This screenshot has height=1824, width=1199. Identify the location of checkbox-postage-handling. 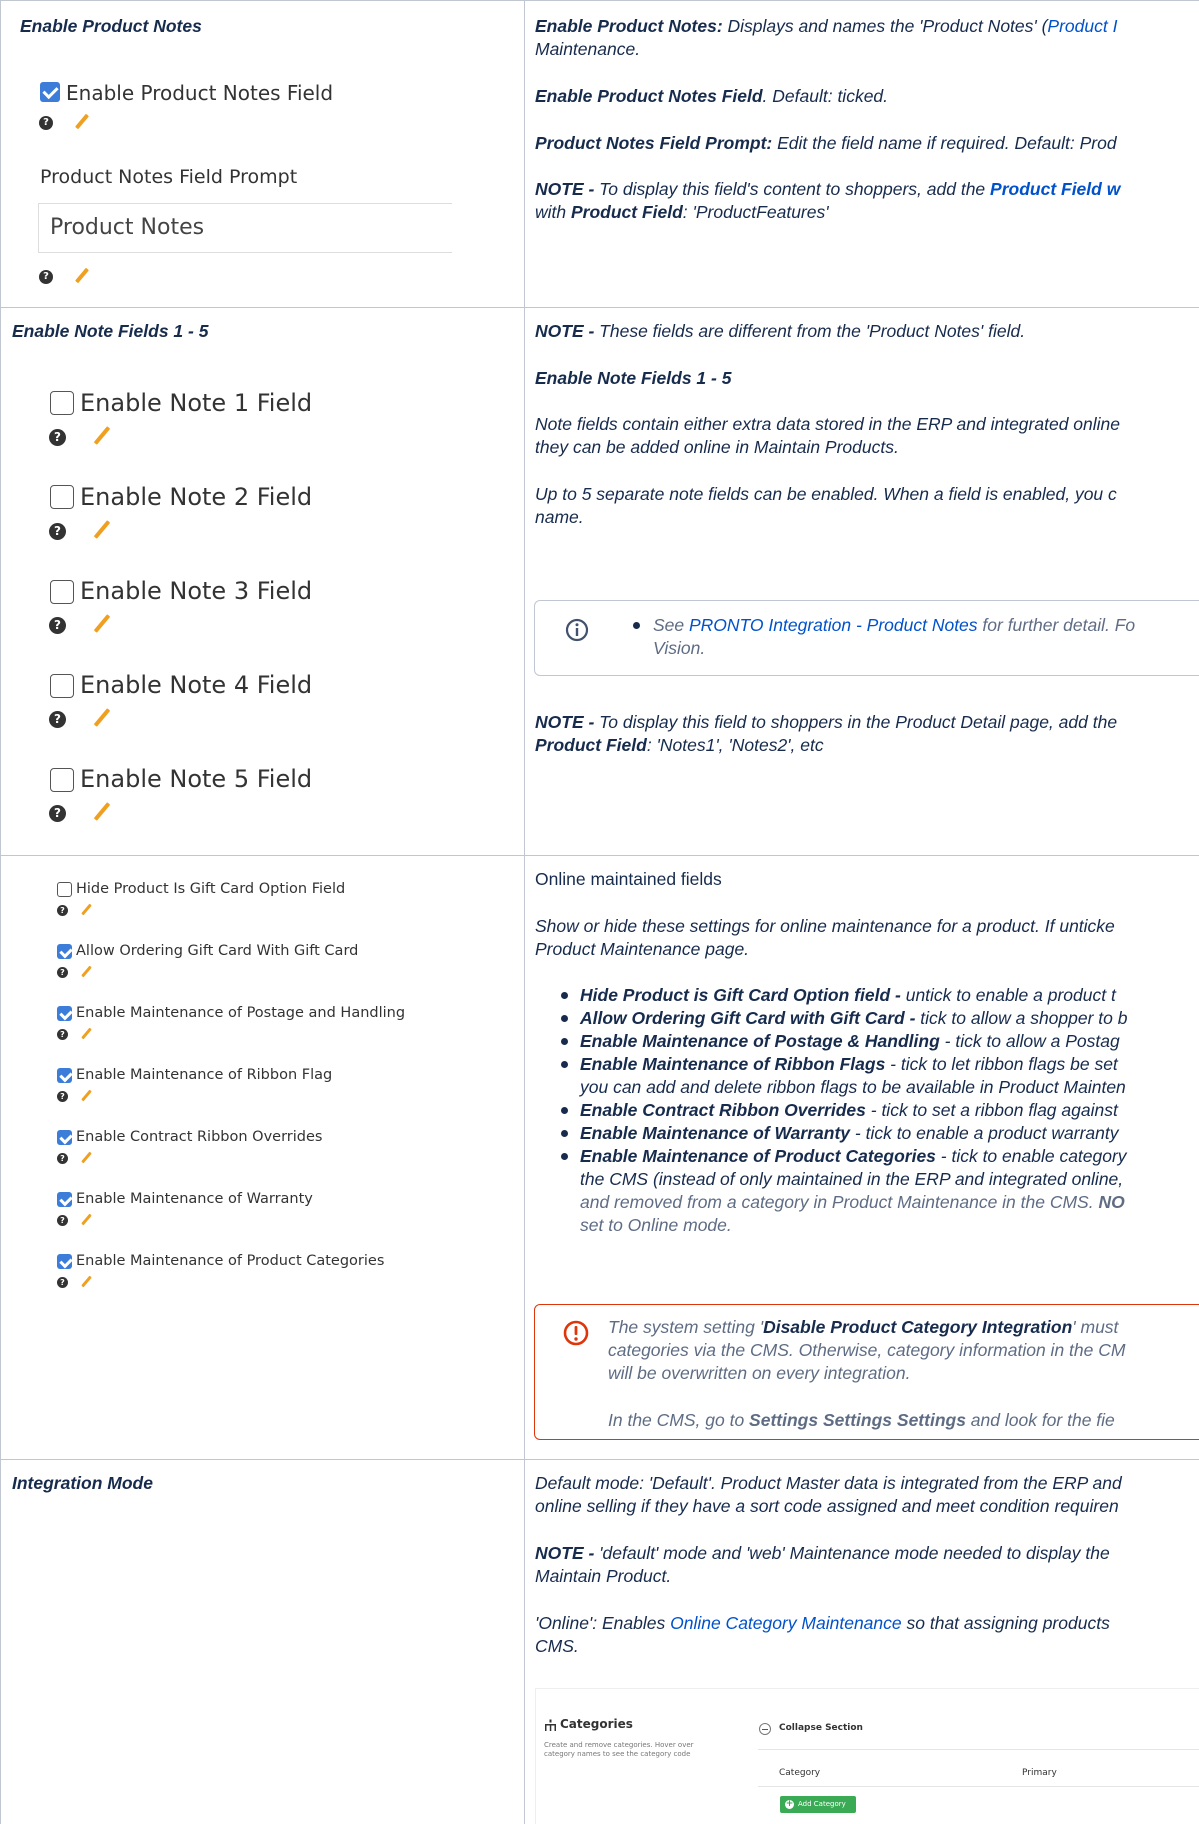
(64, 1013).